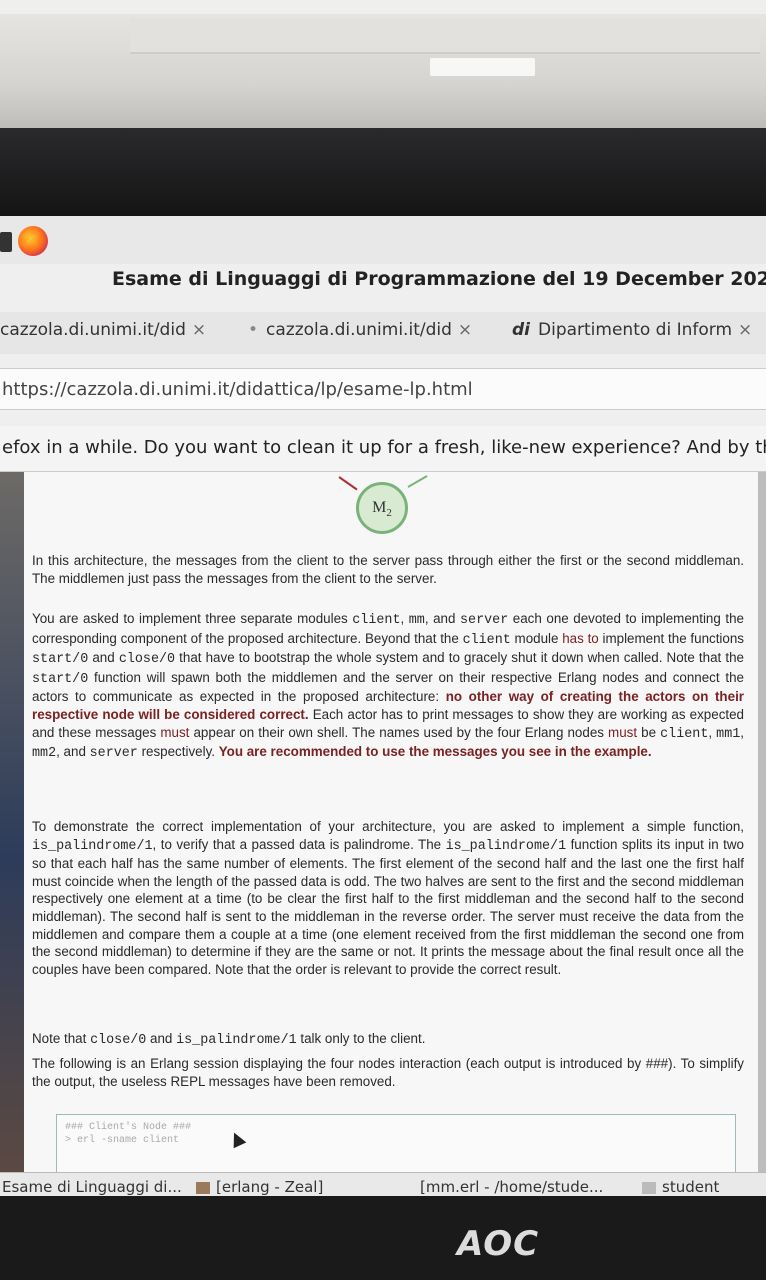 The image size is (766, 1280). Describe the element at coordinates (128, 1127) in the screenshot. I see `code-line: ### Client's Node ###` at that location.